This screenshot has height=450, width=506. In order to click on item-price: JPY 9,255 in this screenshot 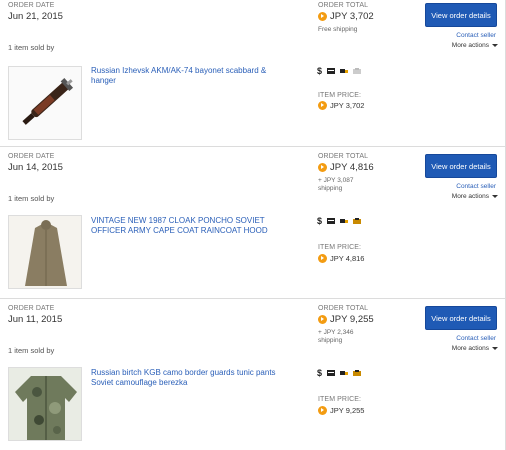, I will do `click(341, 410)`.